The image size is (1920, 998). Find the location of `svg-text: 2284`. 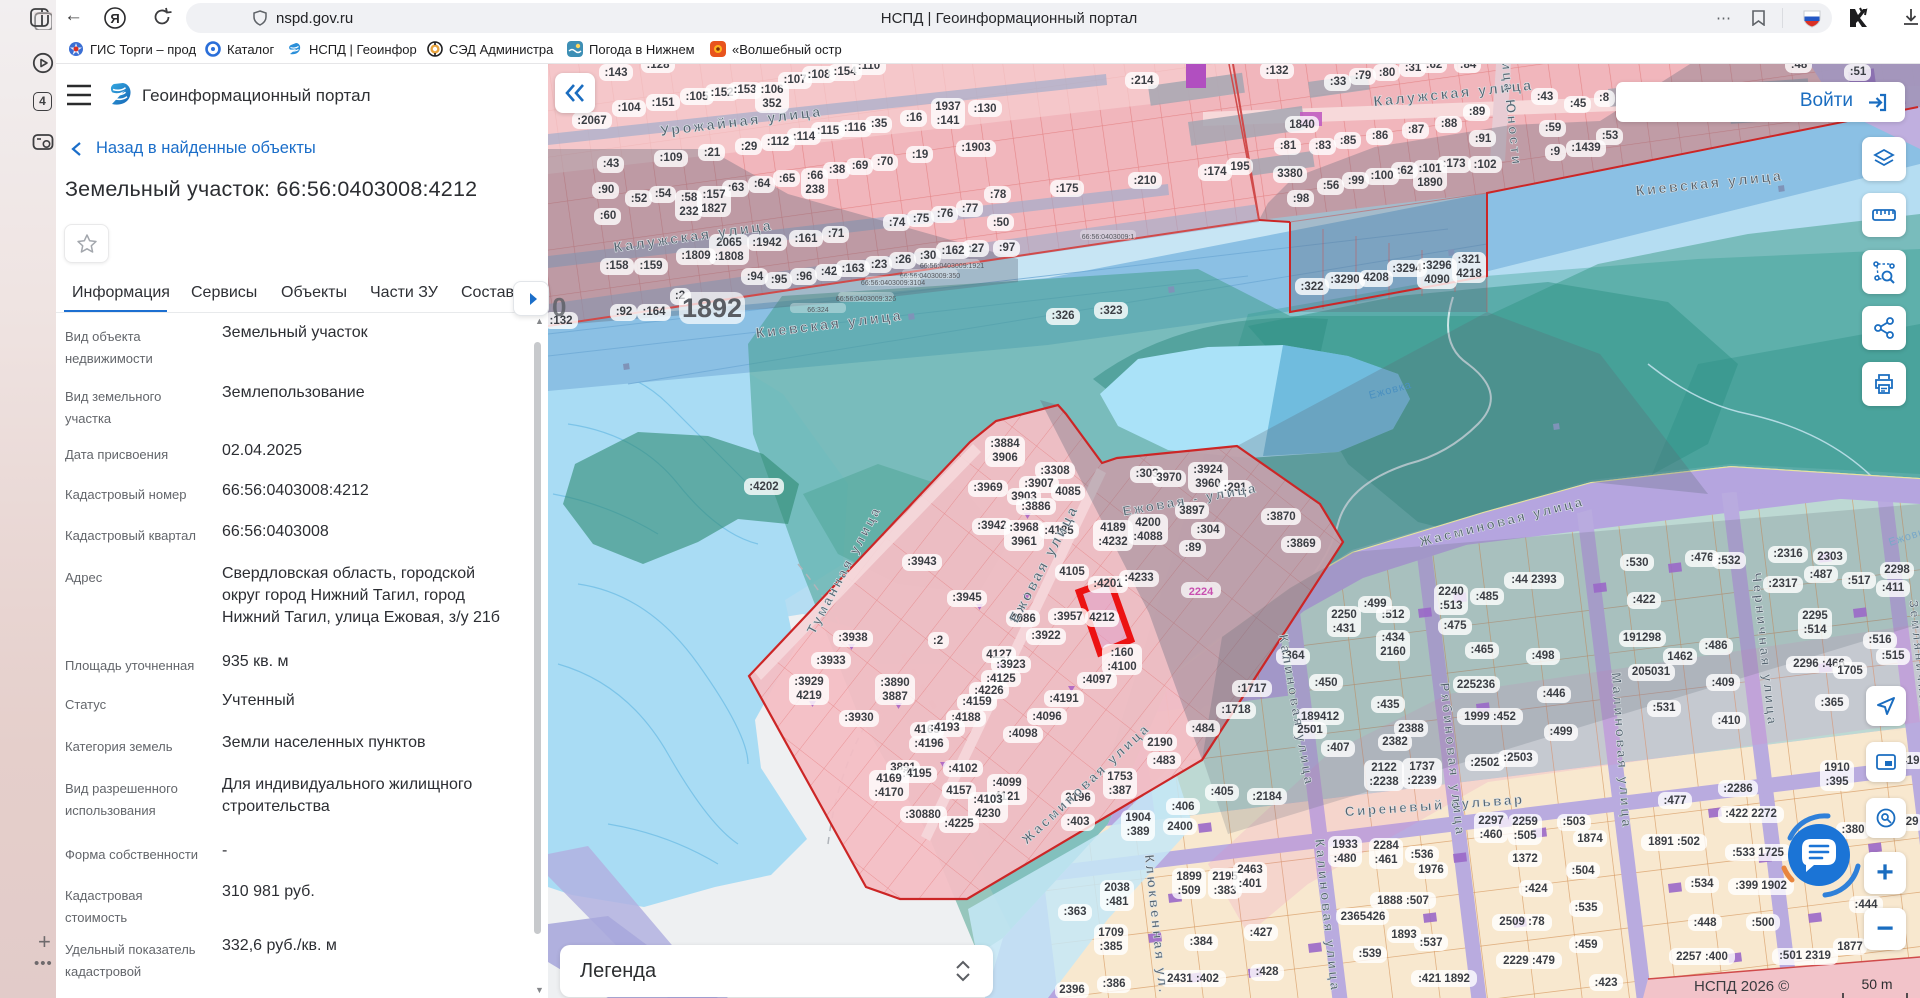

svg-text: 2284 is located at coordinates (1386, 846).